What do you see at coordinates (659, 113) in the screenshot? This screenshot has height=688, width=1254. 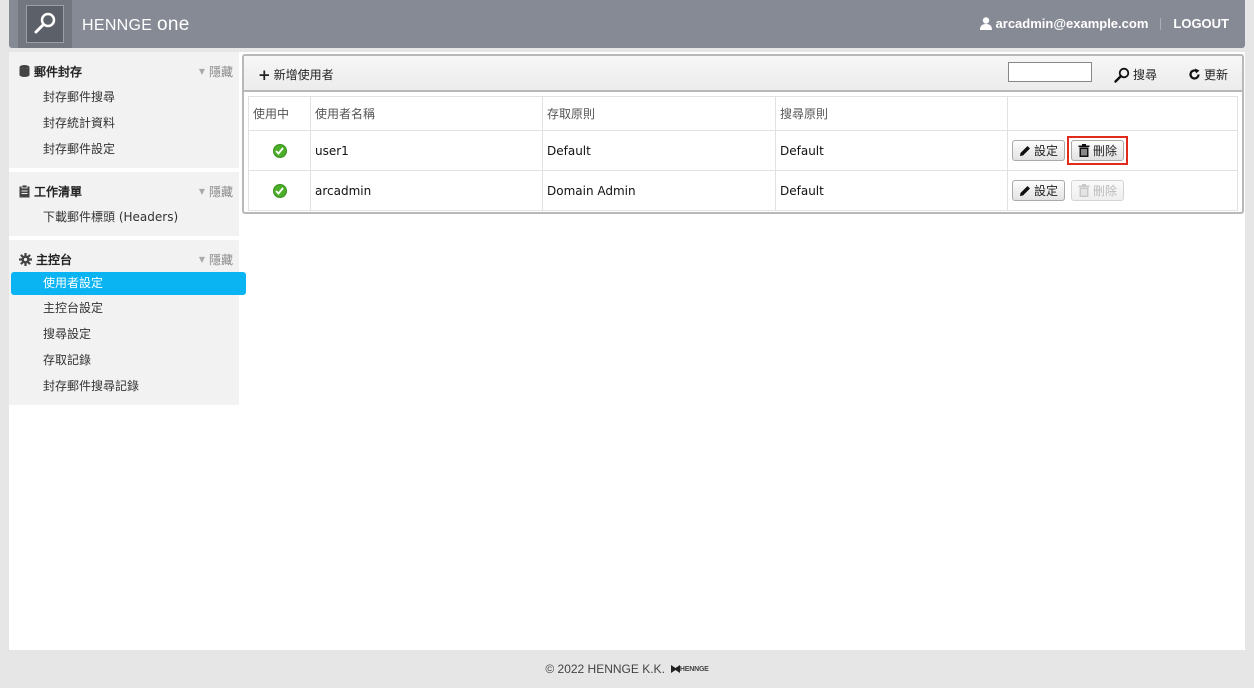 I see `column-header-access-policy: 存取原則` at bounding box center [659, 113].